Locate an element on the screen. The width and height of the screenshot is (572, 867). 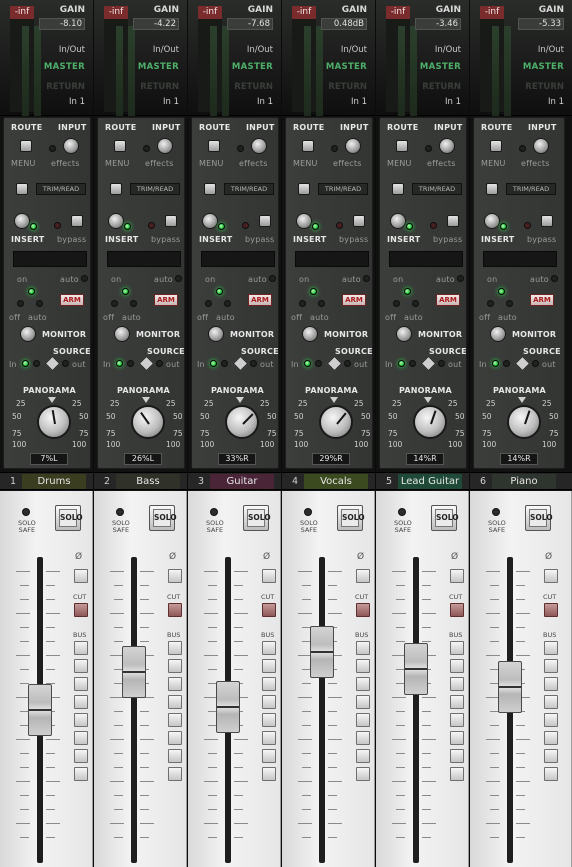
source-selector-icon is located at coordinates (52, 363).